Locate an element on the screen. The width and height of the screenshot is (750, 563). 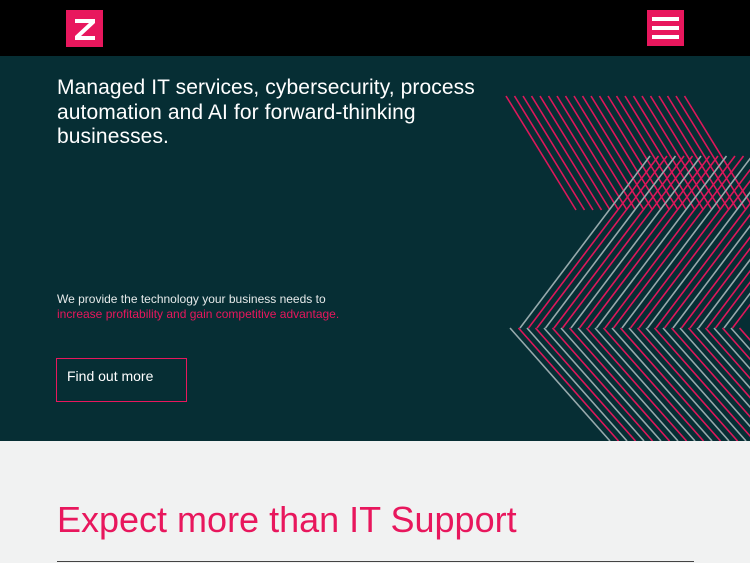
section-divider is located at coordinates (375, 561).